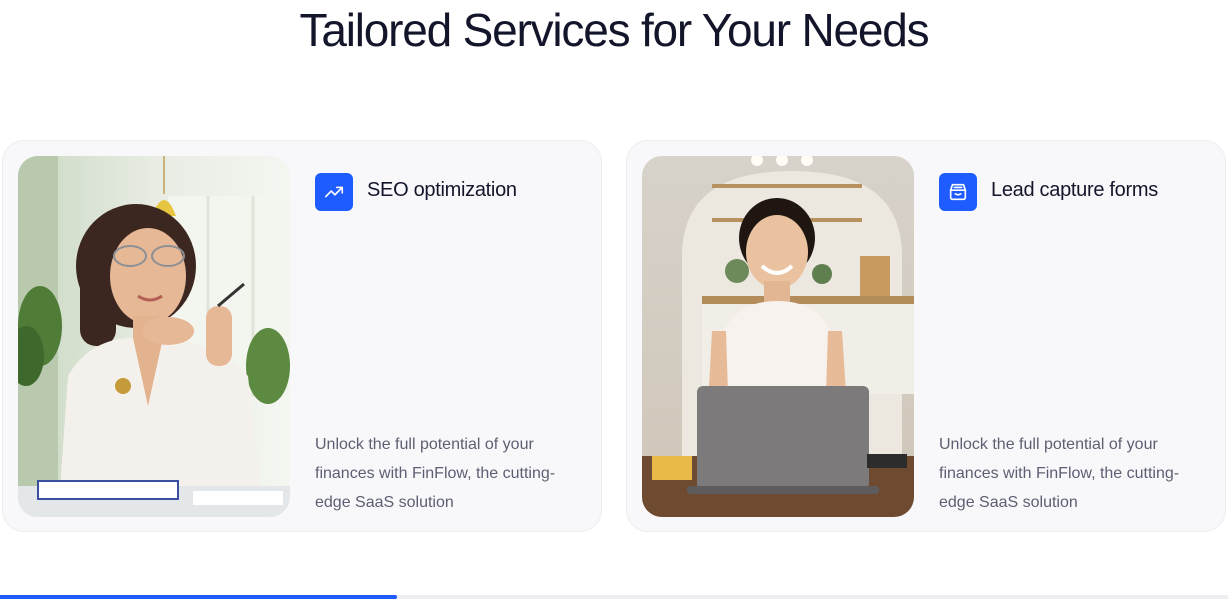 The height and width of the screenshot is (600, 1228). I want to click on section-title: Tailored Services for Your Needs, so click(614, 30).